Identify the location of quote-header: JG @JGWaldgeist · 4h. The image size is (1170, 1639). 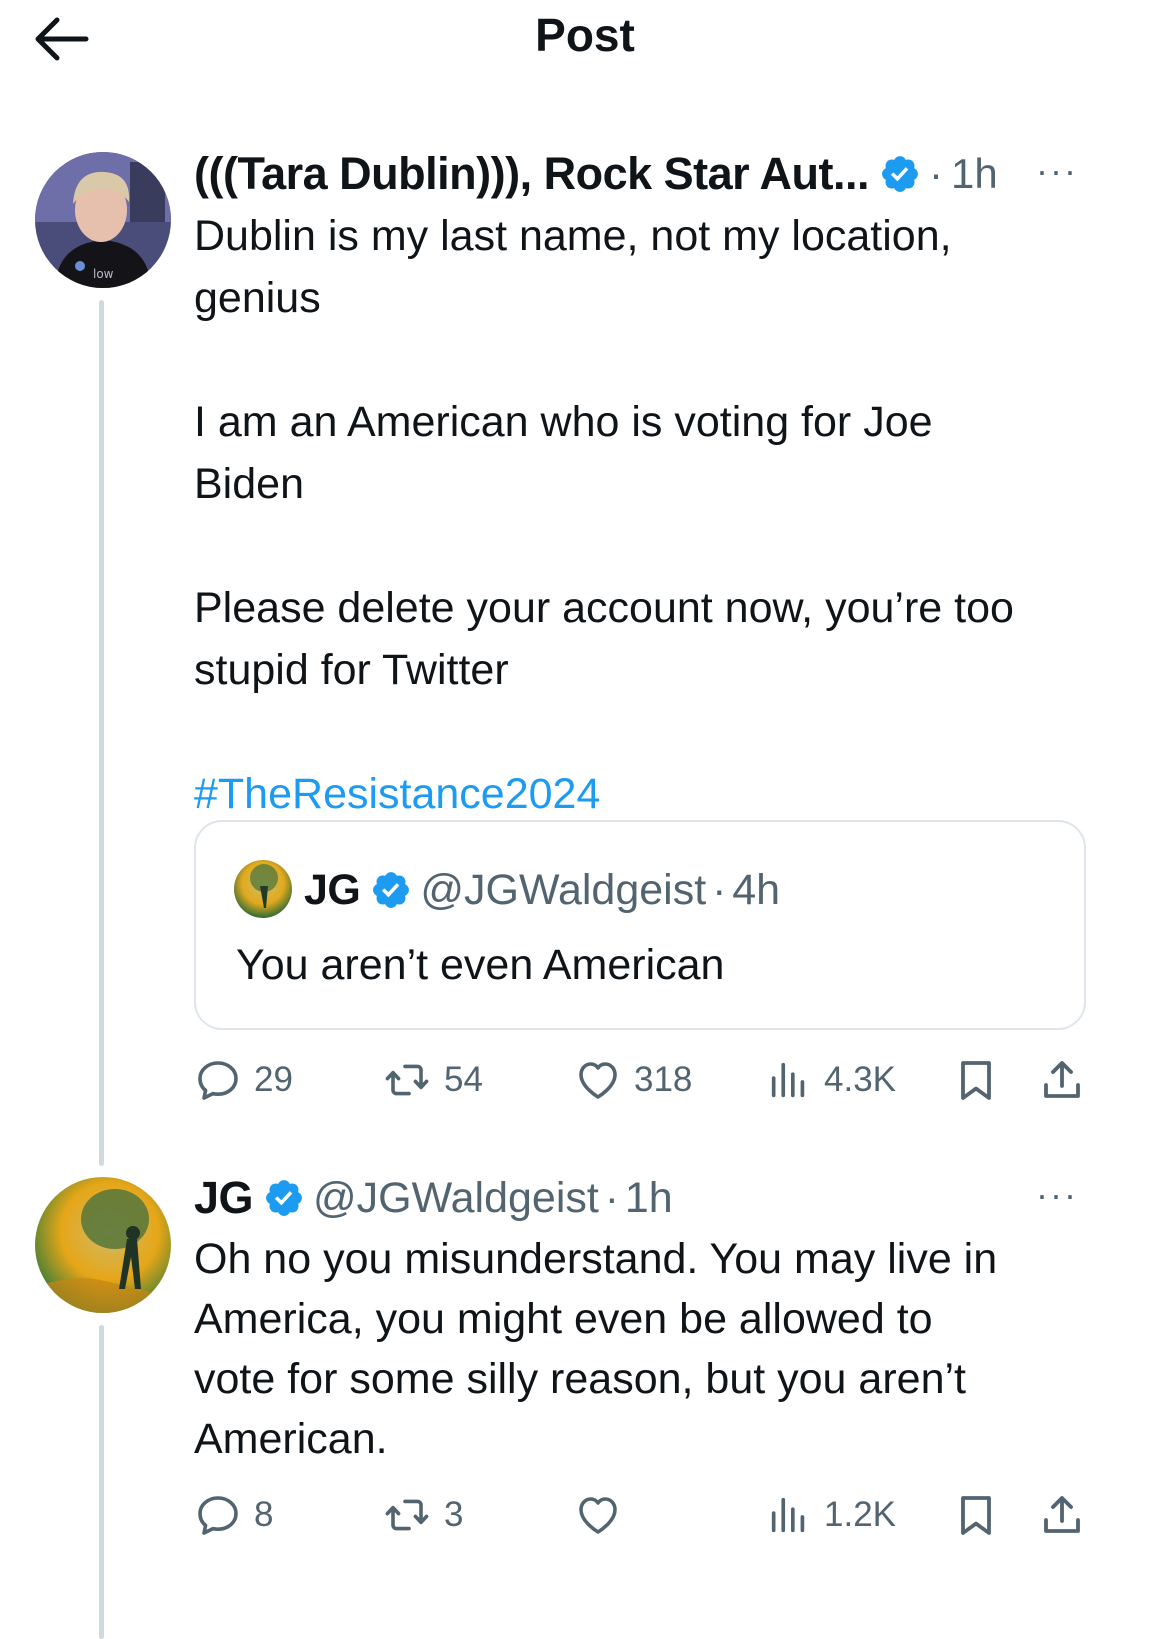
(542, 890).